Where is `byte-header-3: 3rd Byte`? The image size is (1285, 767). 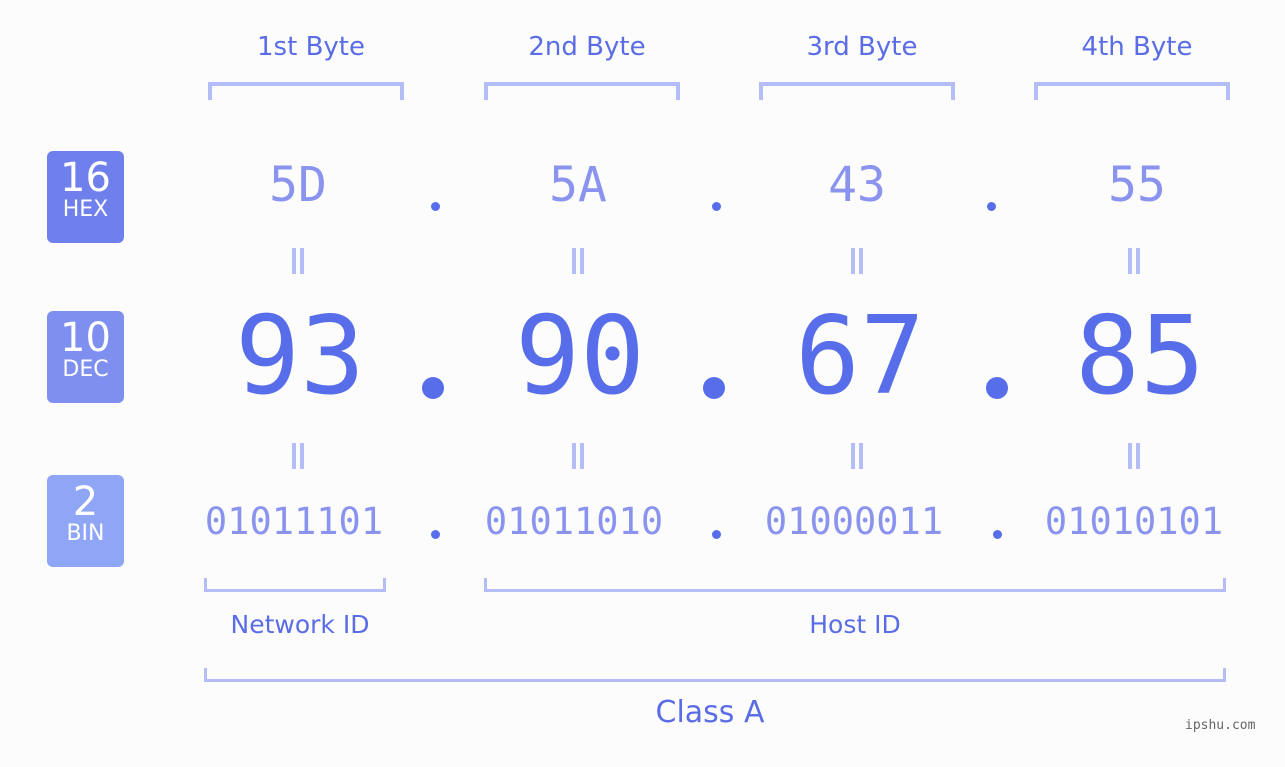
byte-header-3: 3rd Byte is located at coordinates (862, 47).